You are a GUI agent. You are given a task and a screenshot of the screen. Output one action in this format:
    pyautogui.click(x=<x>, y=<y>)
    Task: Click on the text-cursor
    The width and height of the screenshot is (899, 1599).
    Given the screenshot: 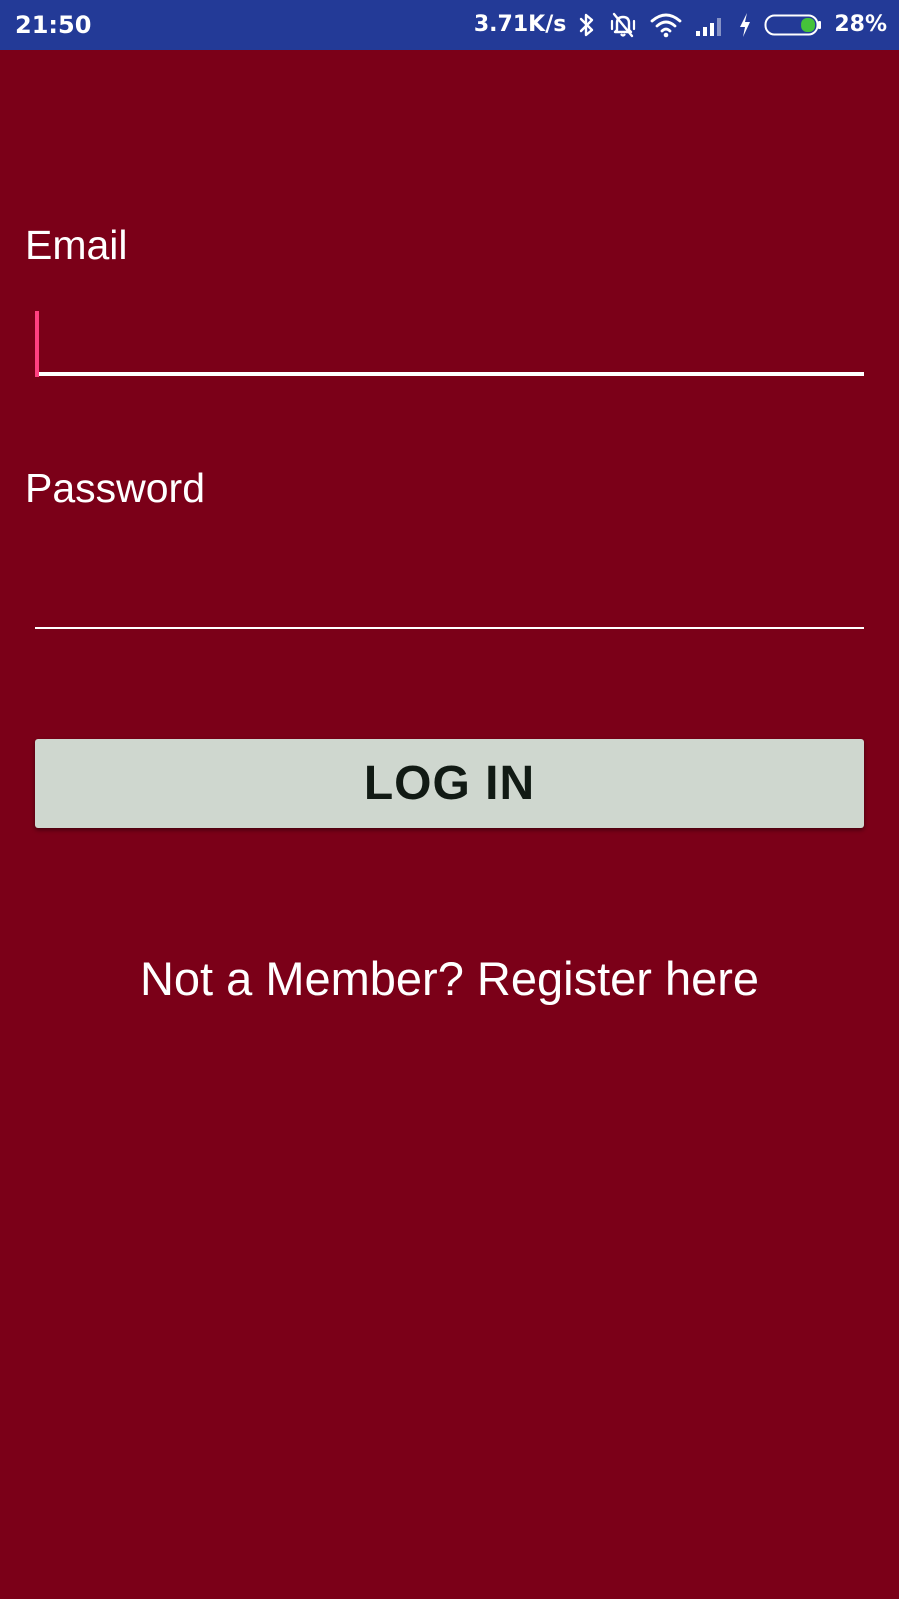 What is the action you would take?
    pyautogui.click(x=37, y=344)
    